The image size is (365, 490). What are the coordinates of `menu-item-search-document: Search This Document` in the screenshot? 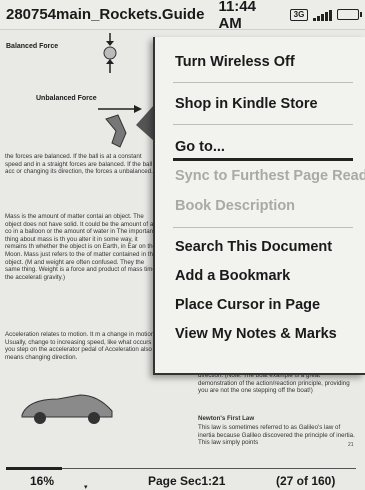 It's located at (253, 247).